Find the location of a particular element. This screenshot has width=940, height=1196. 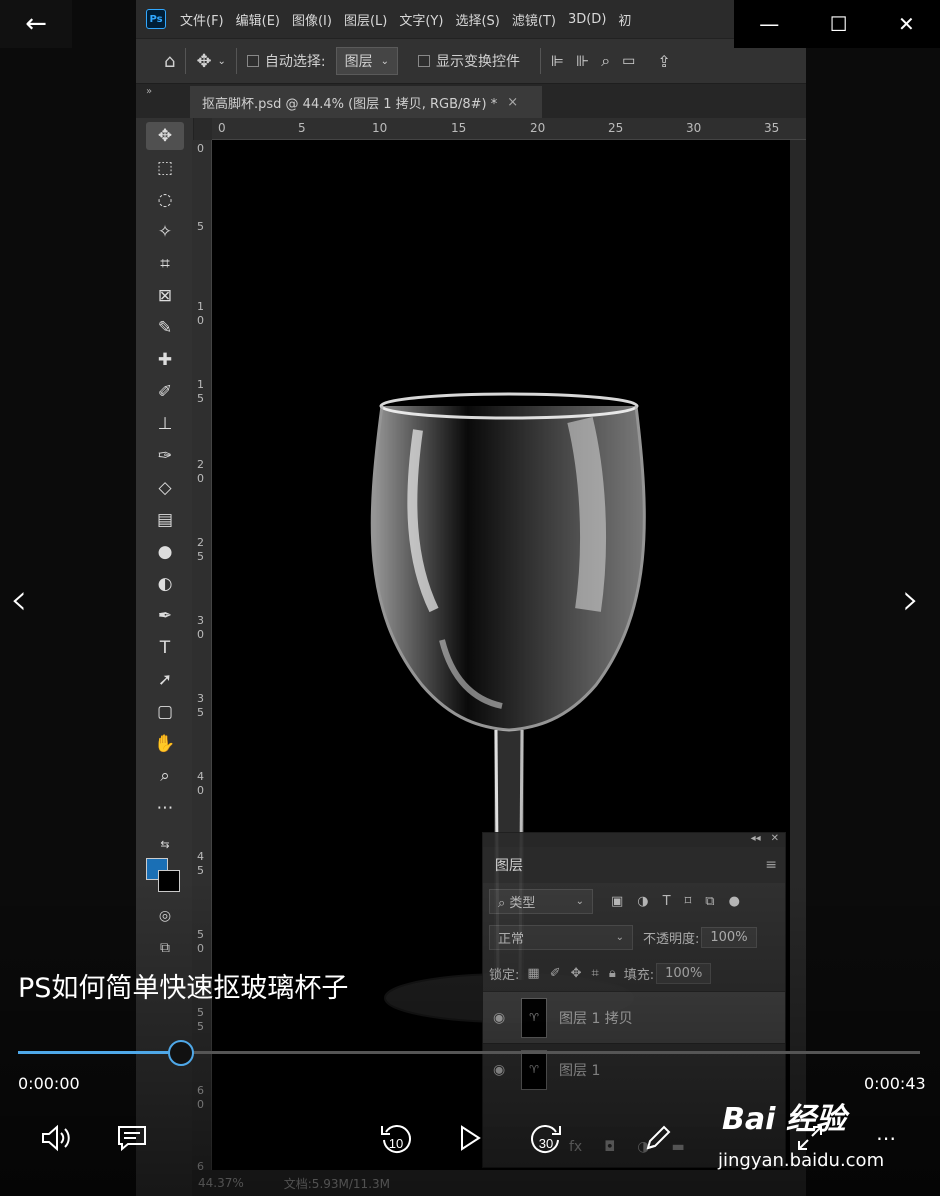

shape-tool-icon: ▢ is located at coordinates (165, 712).